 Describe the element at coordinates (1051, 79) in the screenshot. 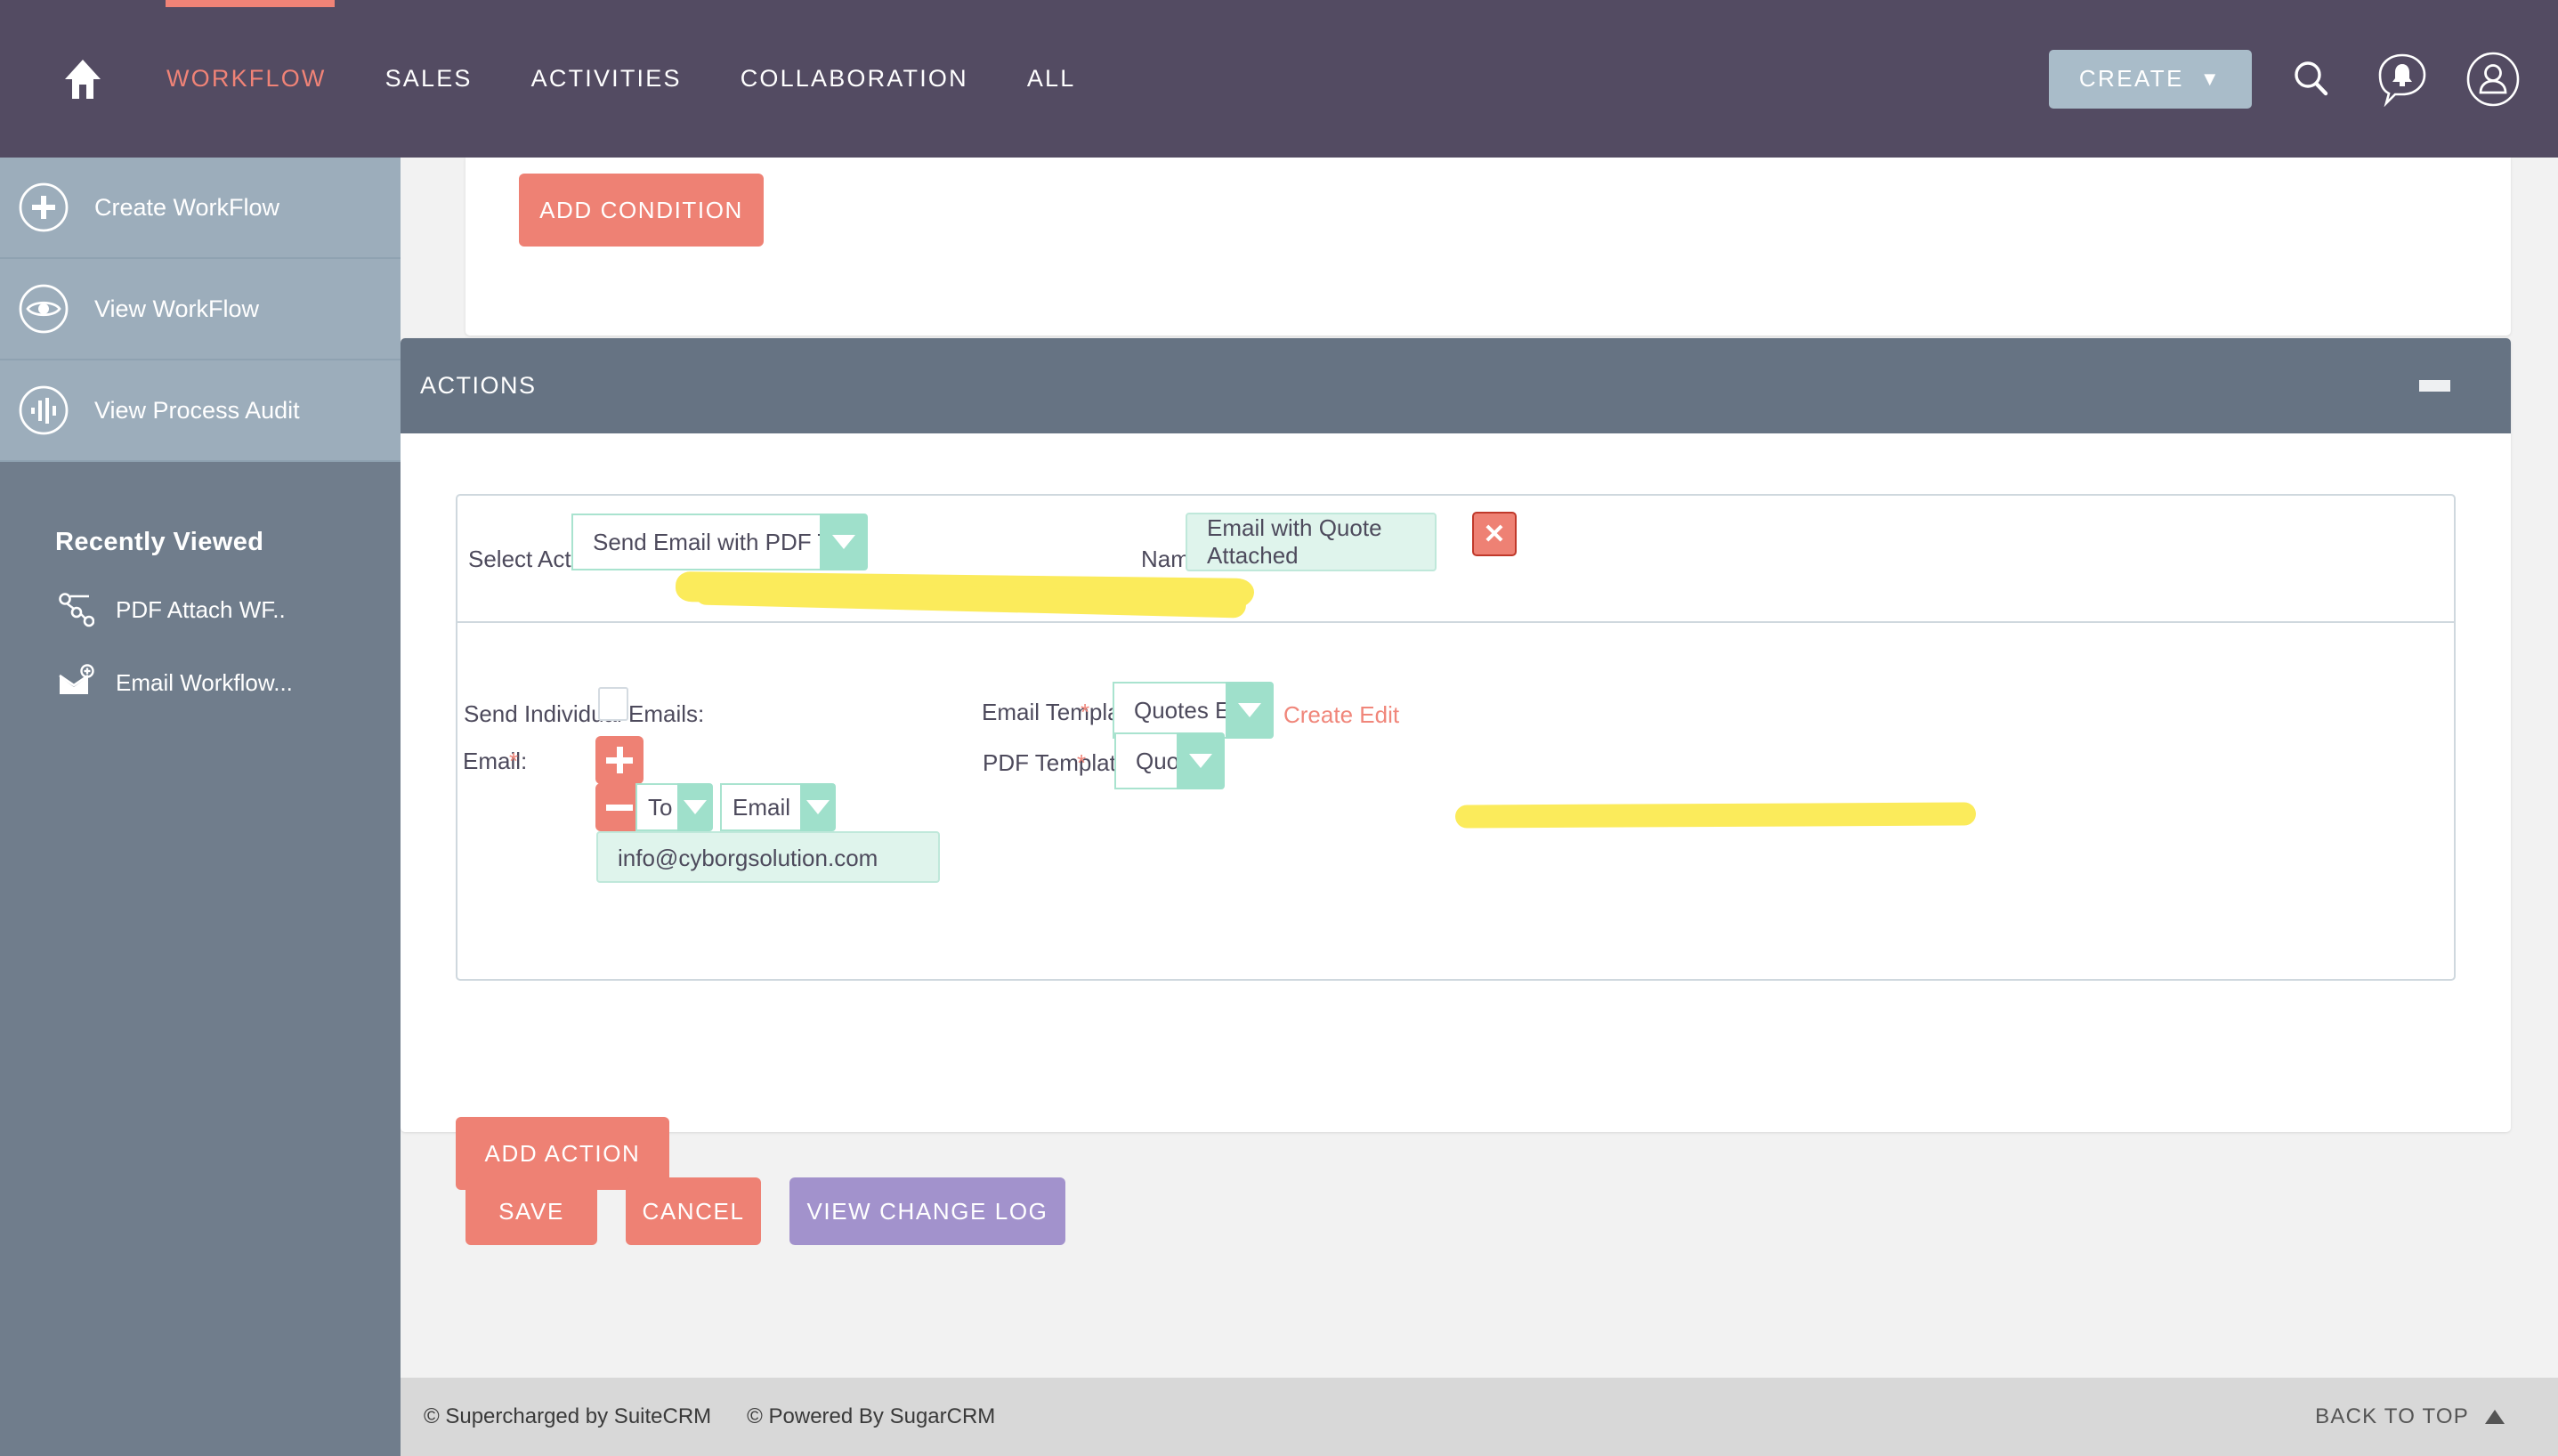

I see `nav-item-all: ALL` at that location.